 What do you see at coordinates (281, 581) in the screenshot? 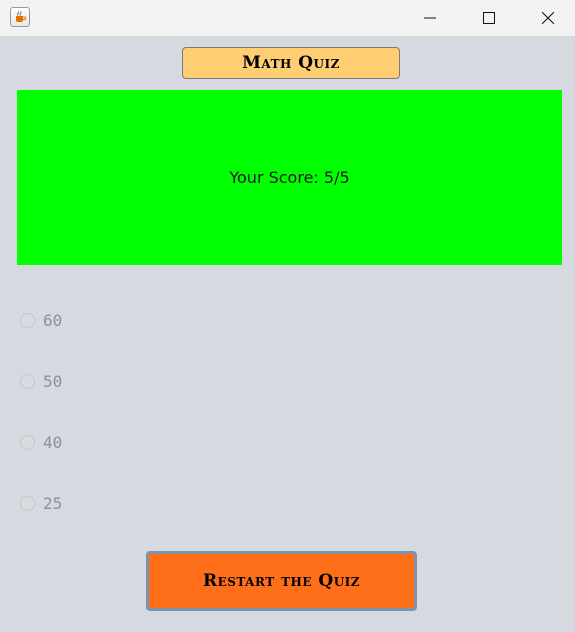
I see `restart-quiz-button: Restart the Quiz` at bounding box center [281, 581].